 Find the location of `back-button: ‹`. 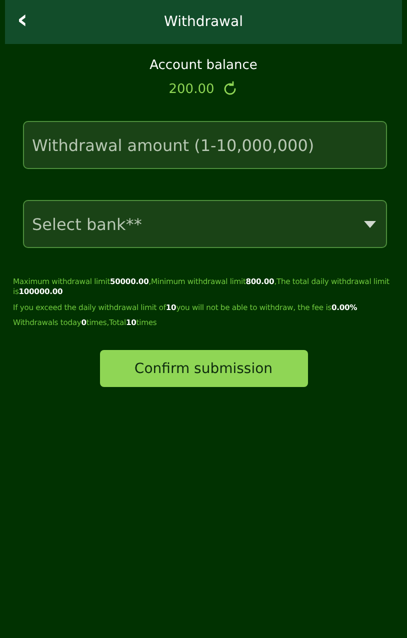

back-button: ‹ is located at coordinates (22, 22).